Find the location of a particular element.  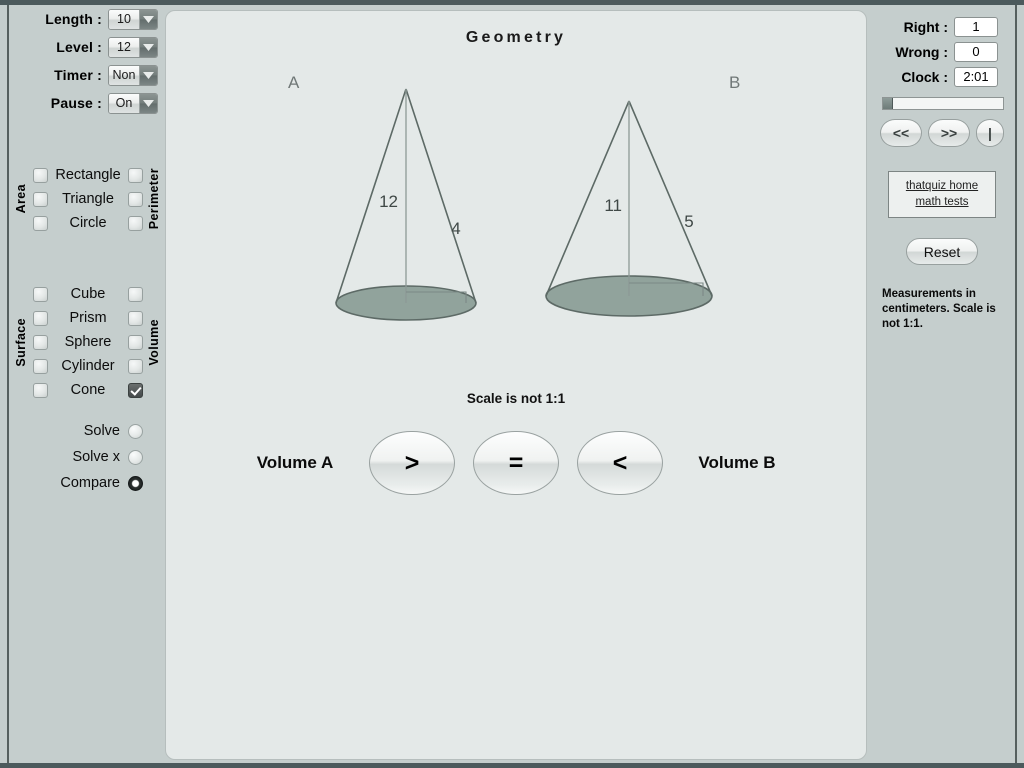

stop-button: | is located at coordinates (990, 133).